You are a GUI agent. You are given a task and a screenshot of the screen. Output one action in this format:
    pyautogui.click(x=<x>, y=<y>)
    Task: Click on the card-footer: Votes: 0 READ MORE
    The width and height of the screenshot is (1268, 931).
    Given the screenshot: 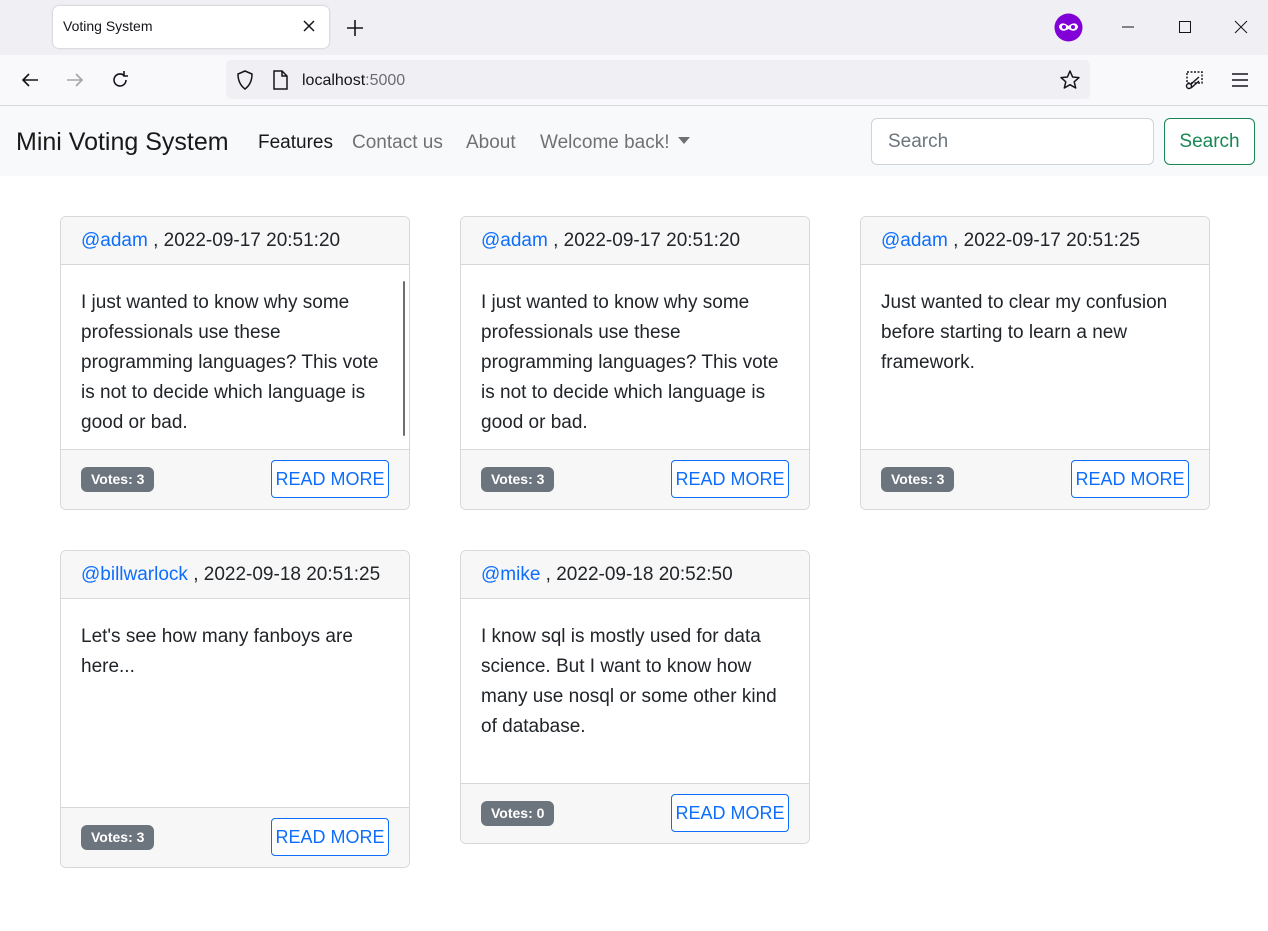 What is the action you would take?
    pyautogui.click(x=635, y=813)
    